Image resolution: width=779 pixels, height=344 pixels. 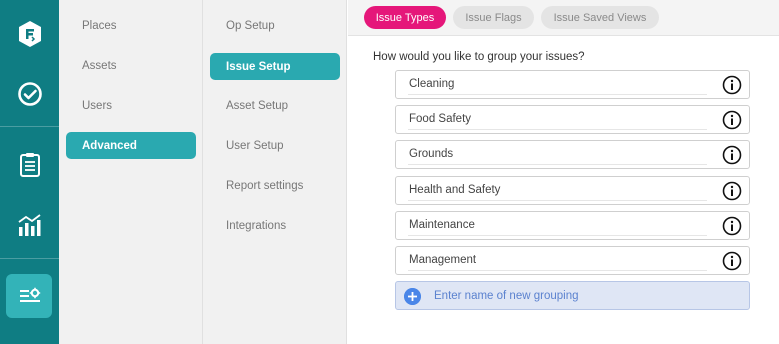 What do you see at coordinates (493, 17) in the screenshot?
I see `tab-issue-flags: Issue Flags` at bounding box center [493, 17].